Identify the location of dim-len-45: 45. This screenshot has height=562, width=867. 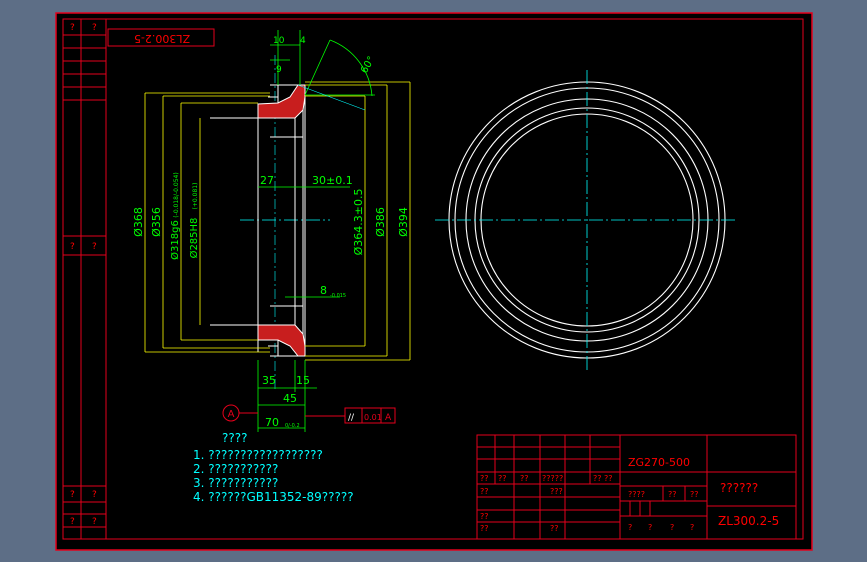
(290, 398).